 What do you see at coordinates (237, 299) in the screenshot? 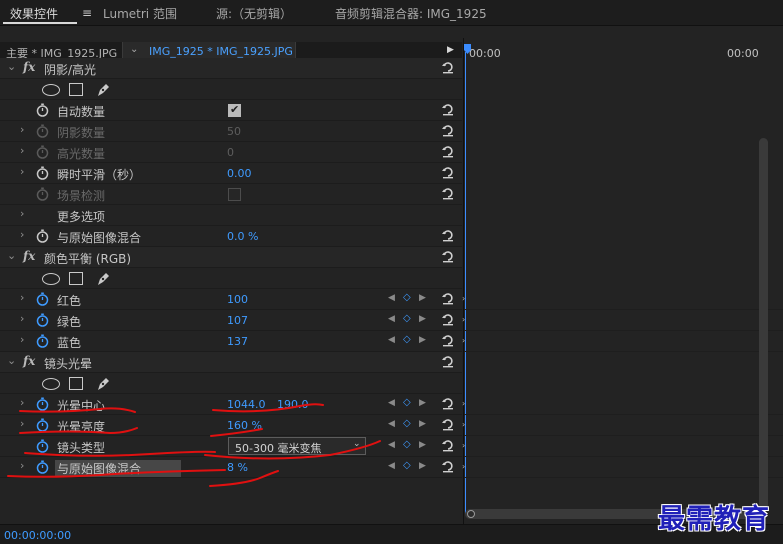
I see `param-value: 100` at bounding box center [237, 299].